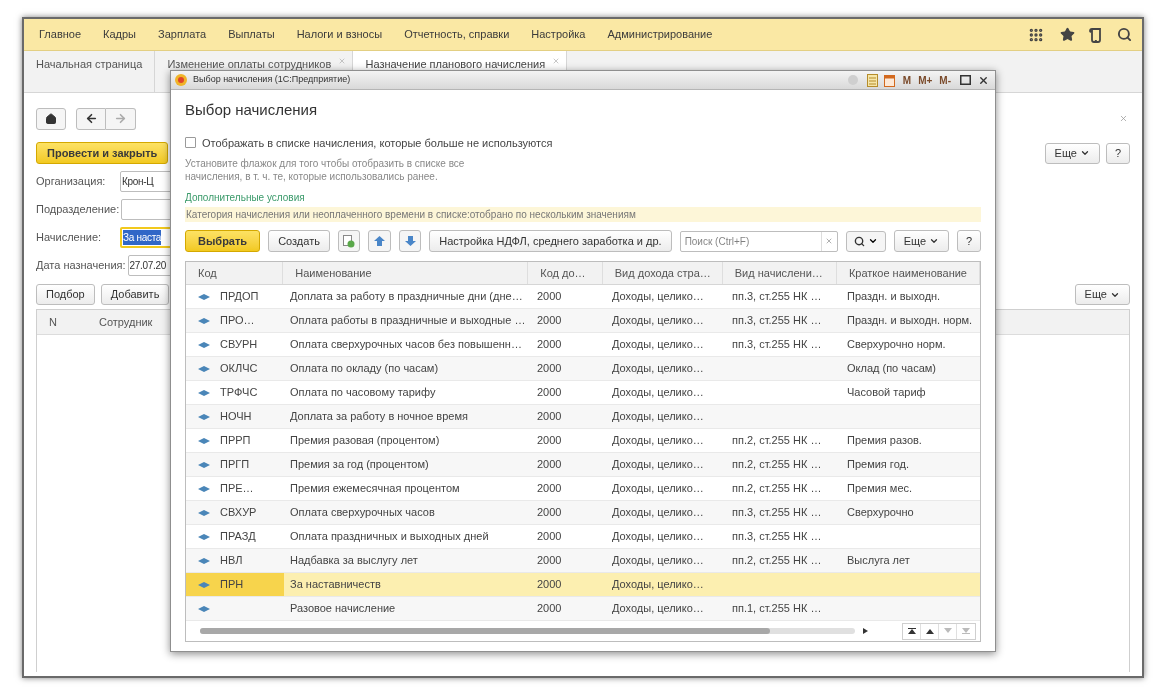 The width and height of the screenshot is (1164, 696). I want to click on field-label: Подразделение:, so click(78, 210).